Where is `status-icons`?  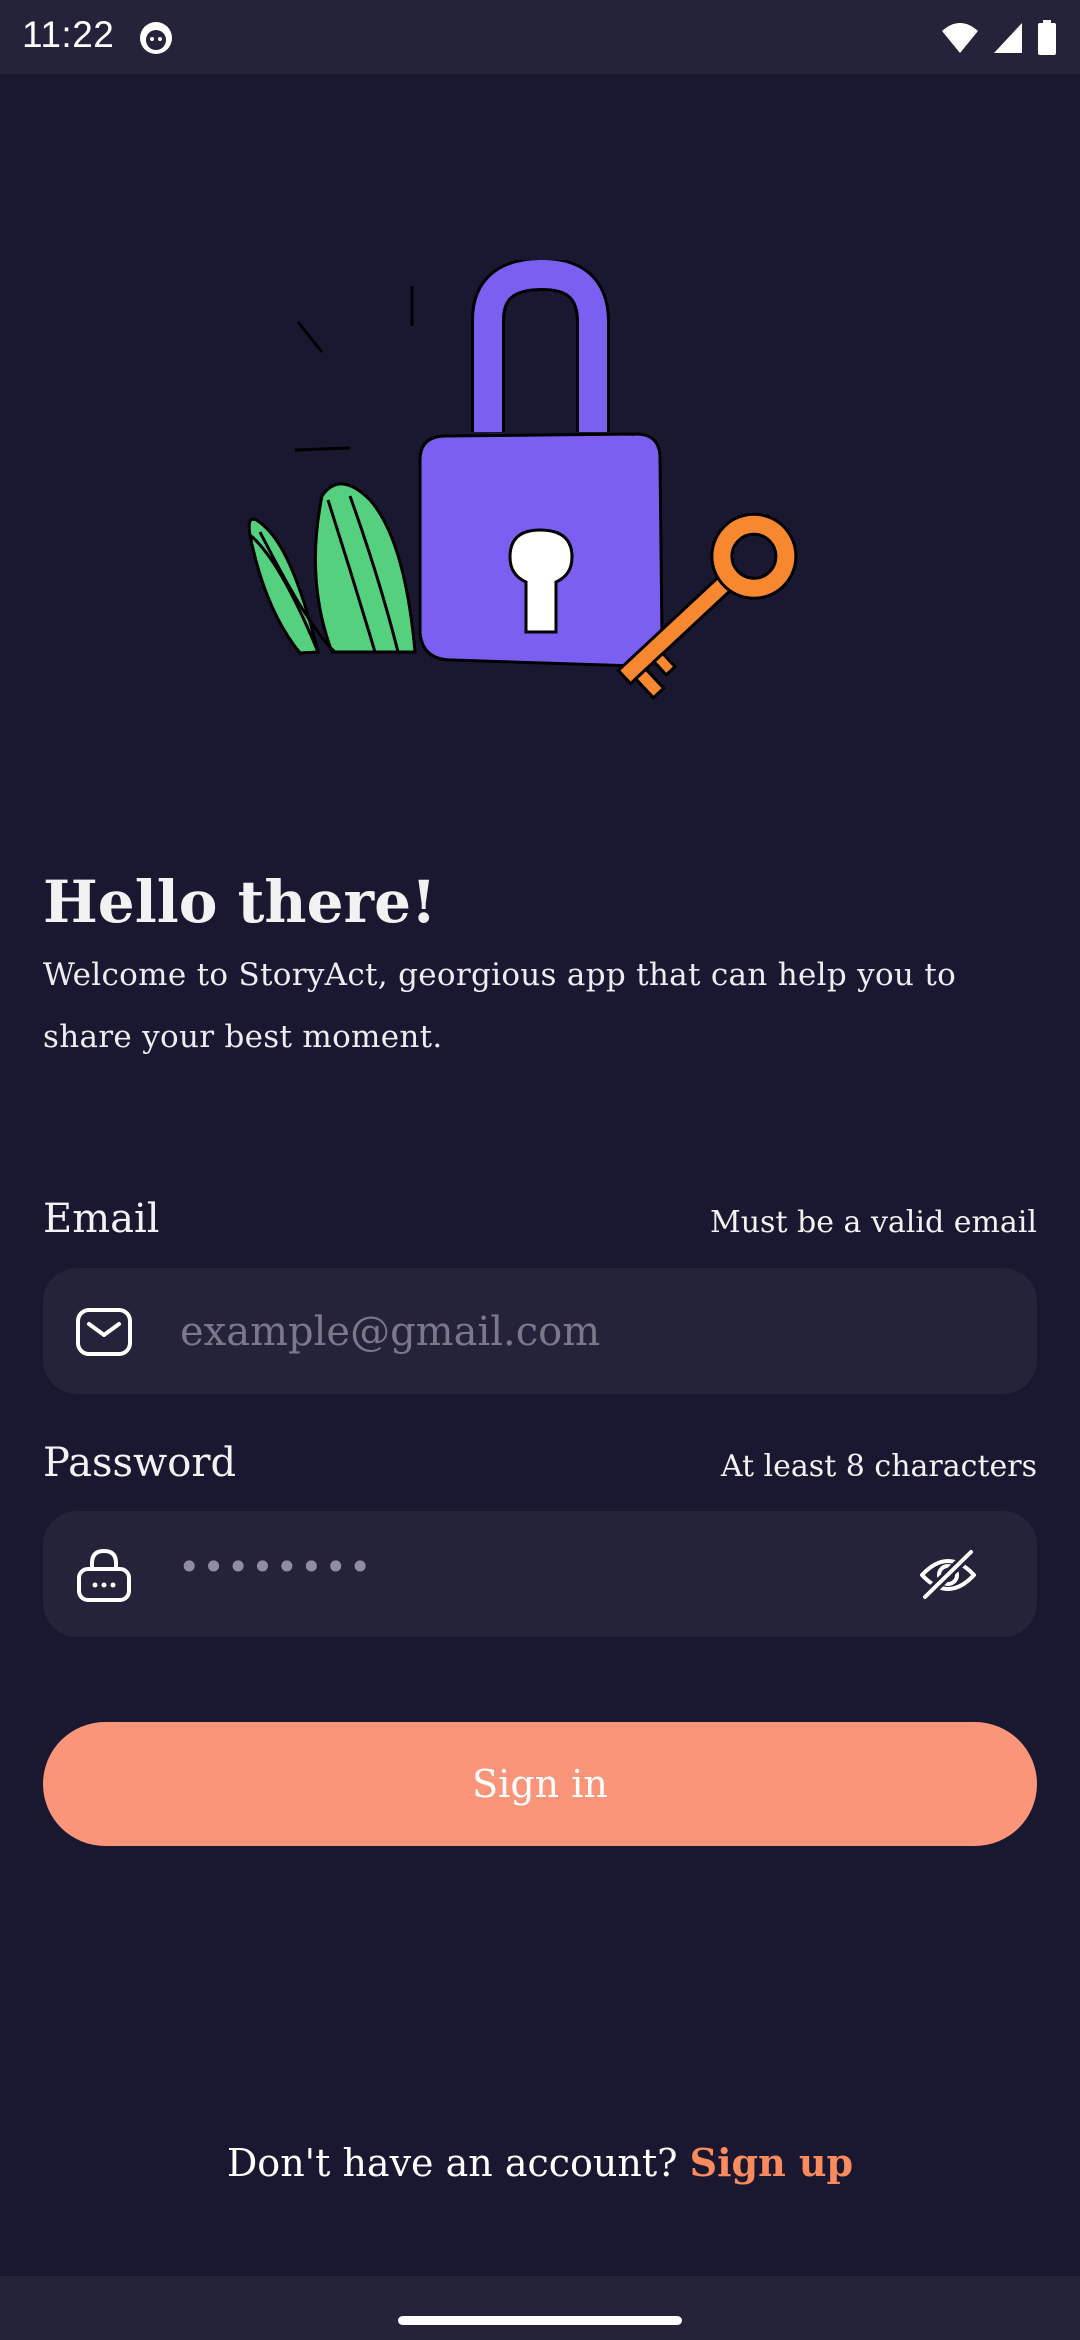 status-icons is located at coordinates (999, 38).